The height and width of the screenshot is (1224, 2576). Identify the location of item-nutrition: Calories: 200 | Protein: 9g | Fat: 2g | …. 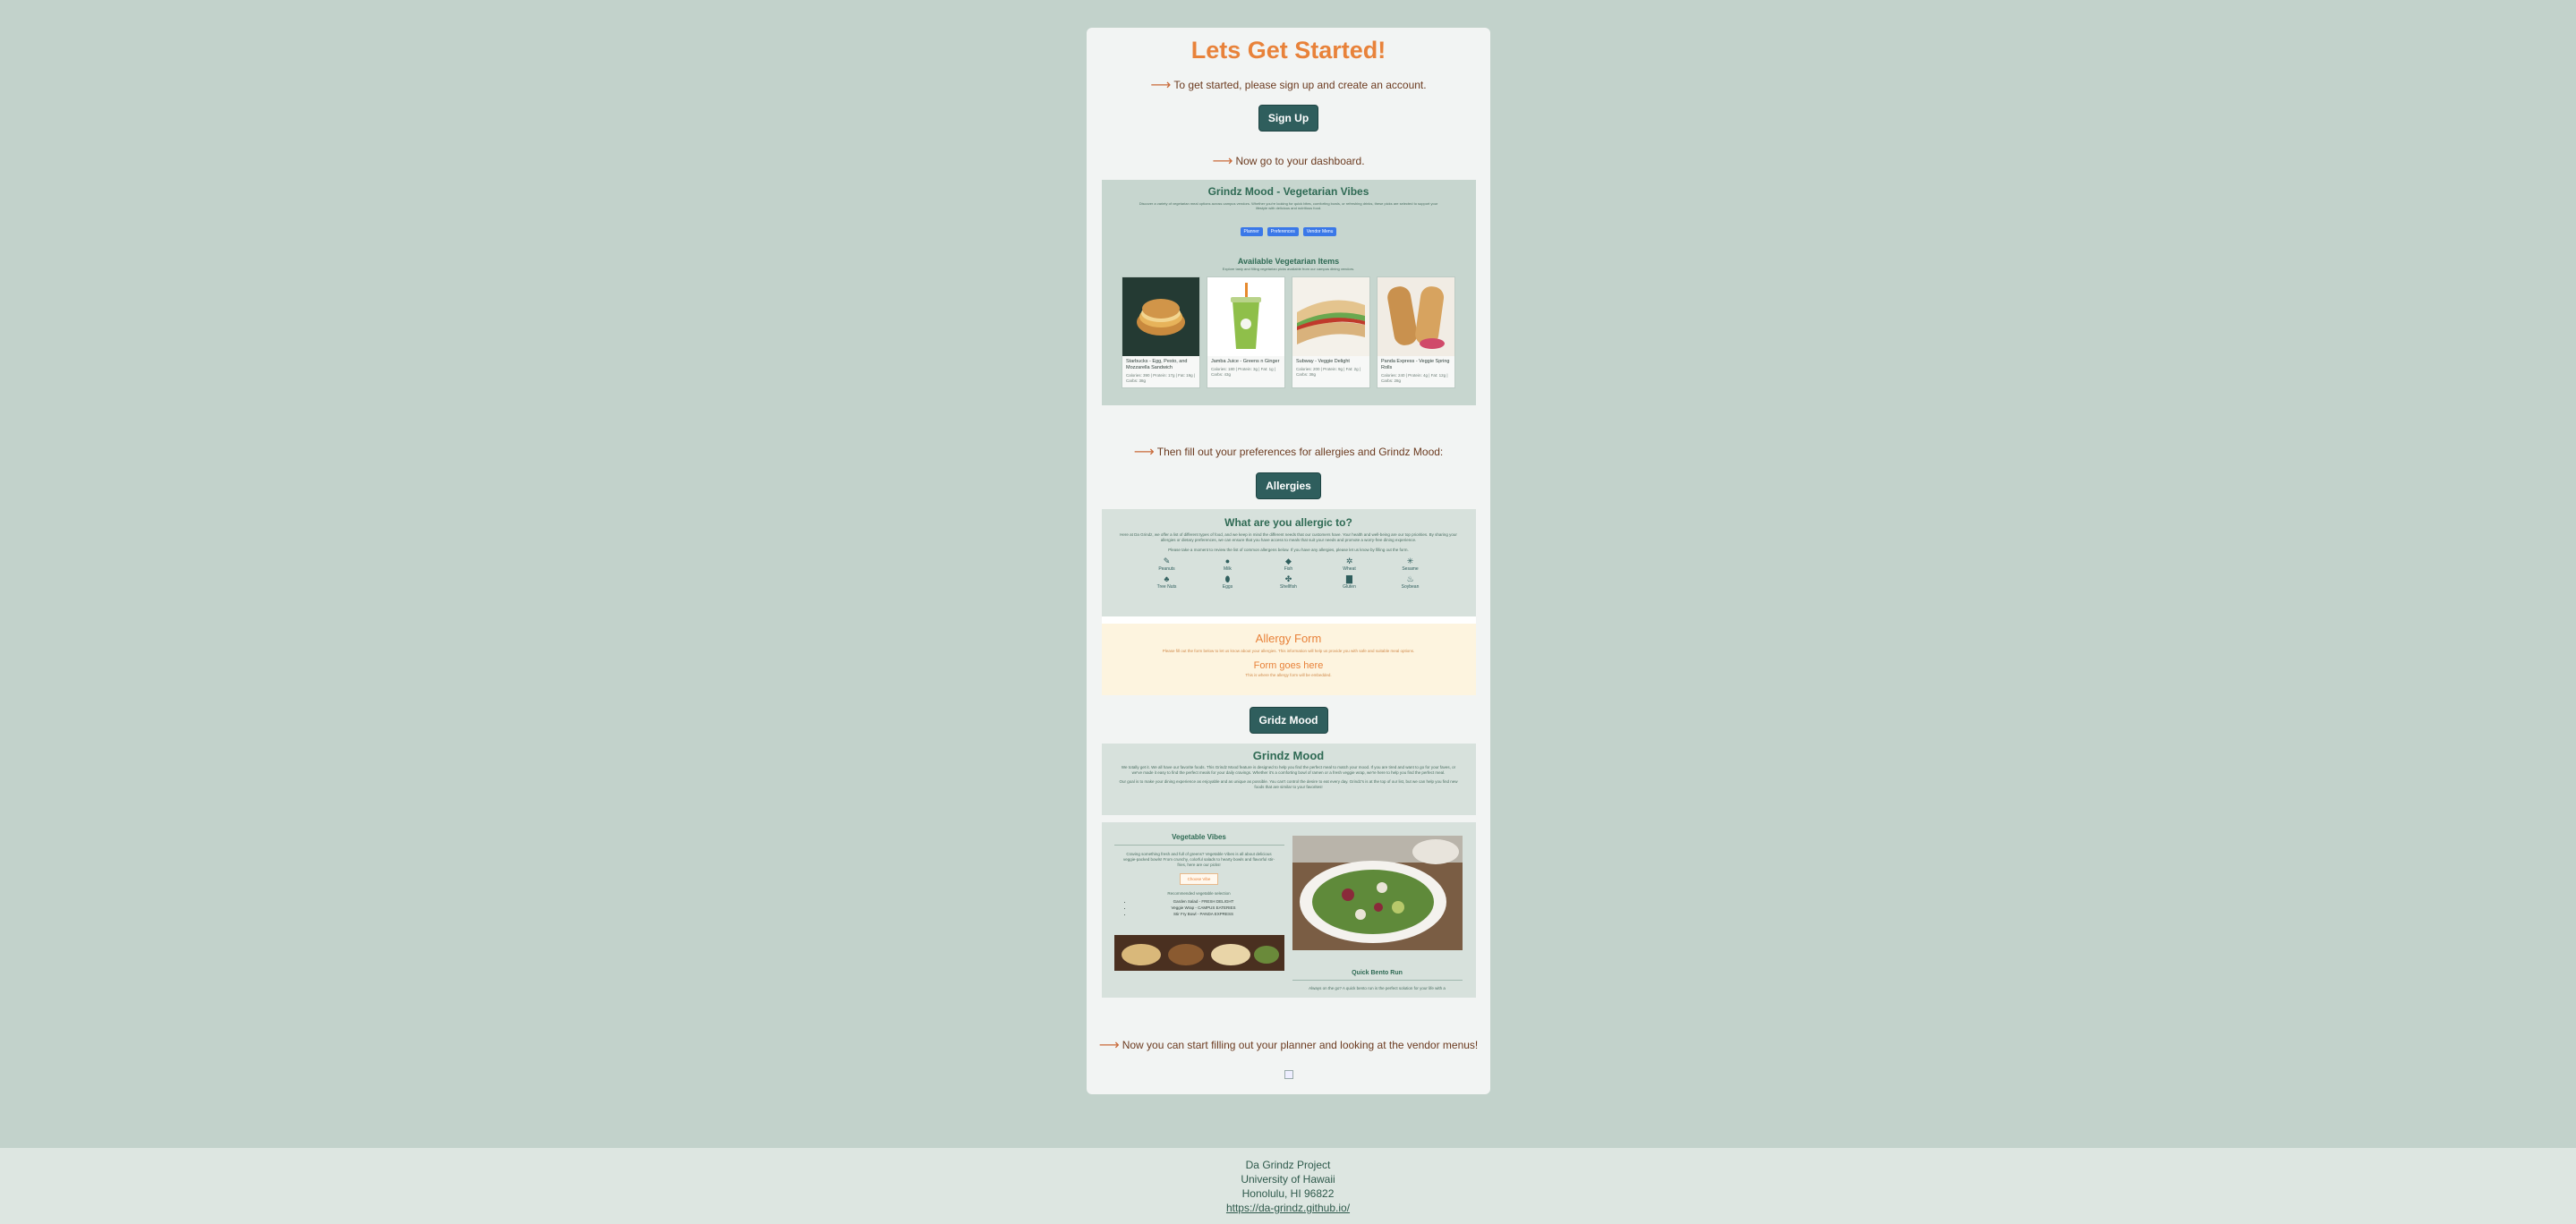
(1328, 372).